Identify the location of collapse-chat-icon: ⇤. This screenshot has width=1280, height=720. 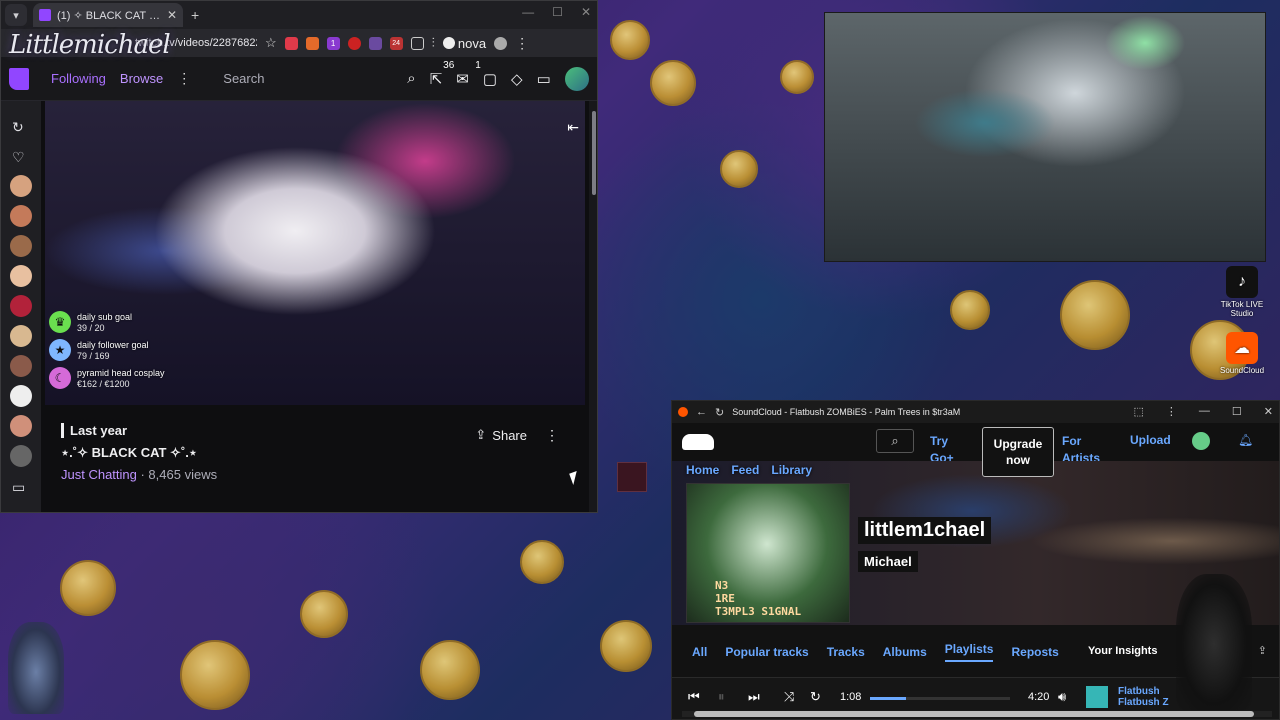
(573, 127).